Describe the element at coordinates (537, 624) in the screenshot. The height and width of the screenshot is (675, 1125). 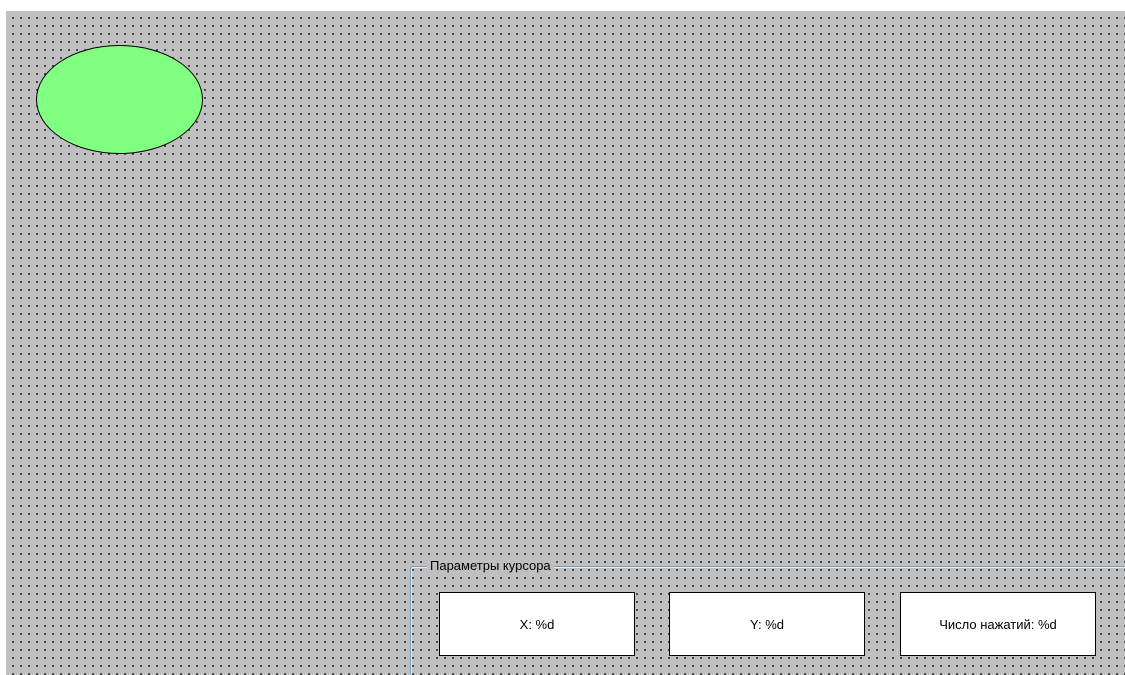
I see `cursor-x-label: X: %d` at that location.